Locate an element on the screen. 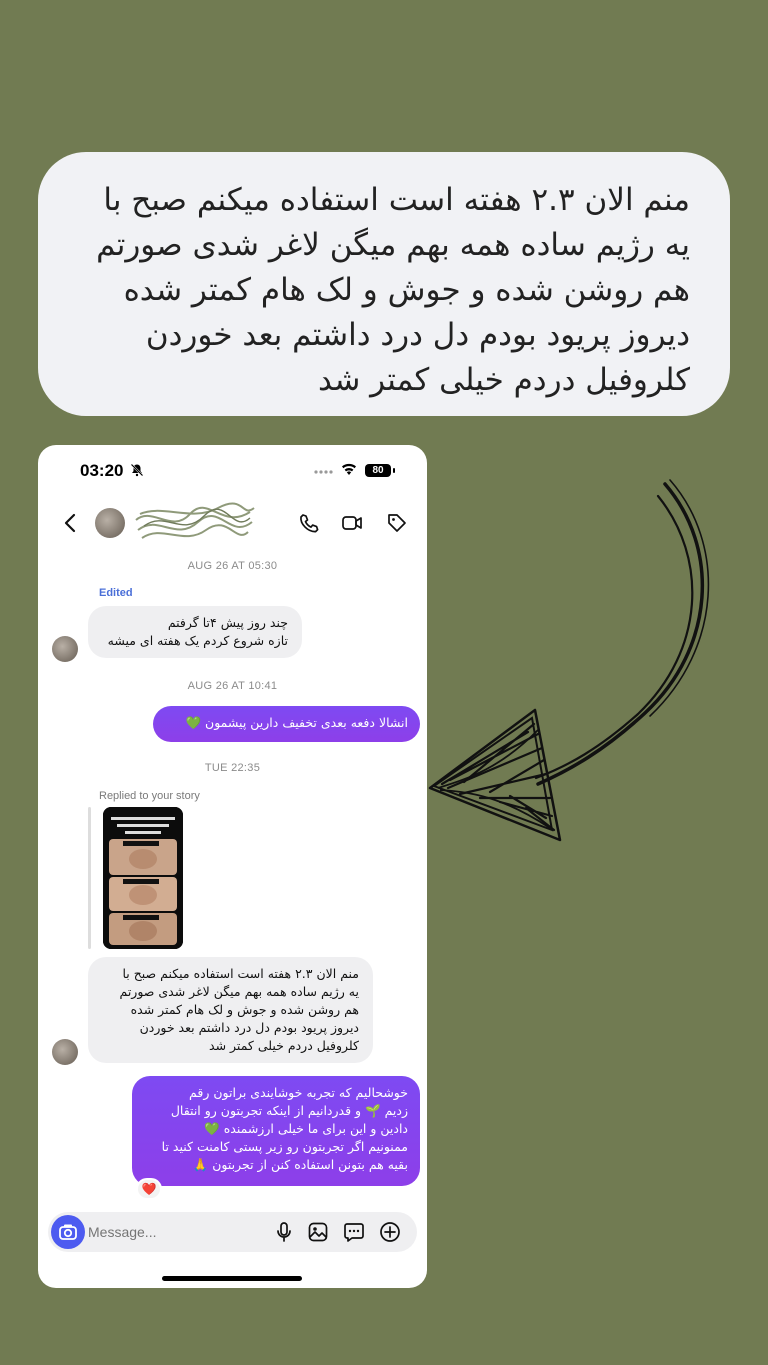 The image size is (768, 1365). status-time: 03:20 is located at coordinates (102, 470).